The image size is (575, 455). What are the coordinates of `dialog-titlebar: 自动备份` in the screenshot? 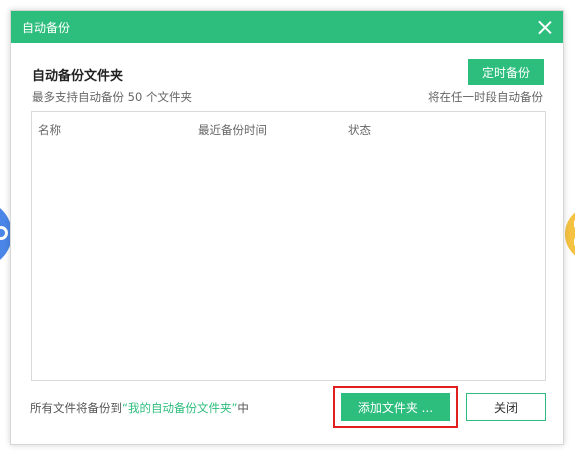 It's located at (287, 27).